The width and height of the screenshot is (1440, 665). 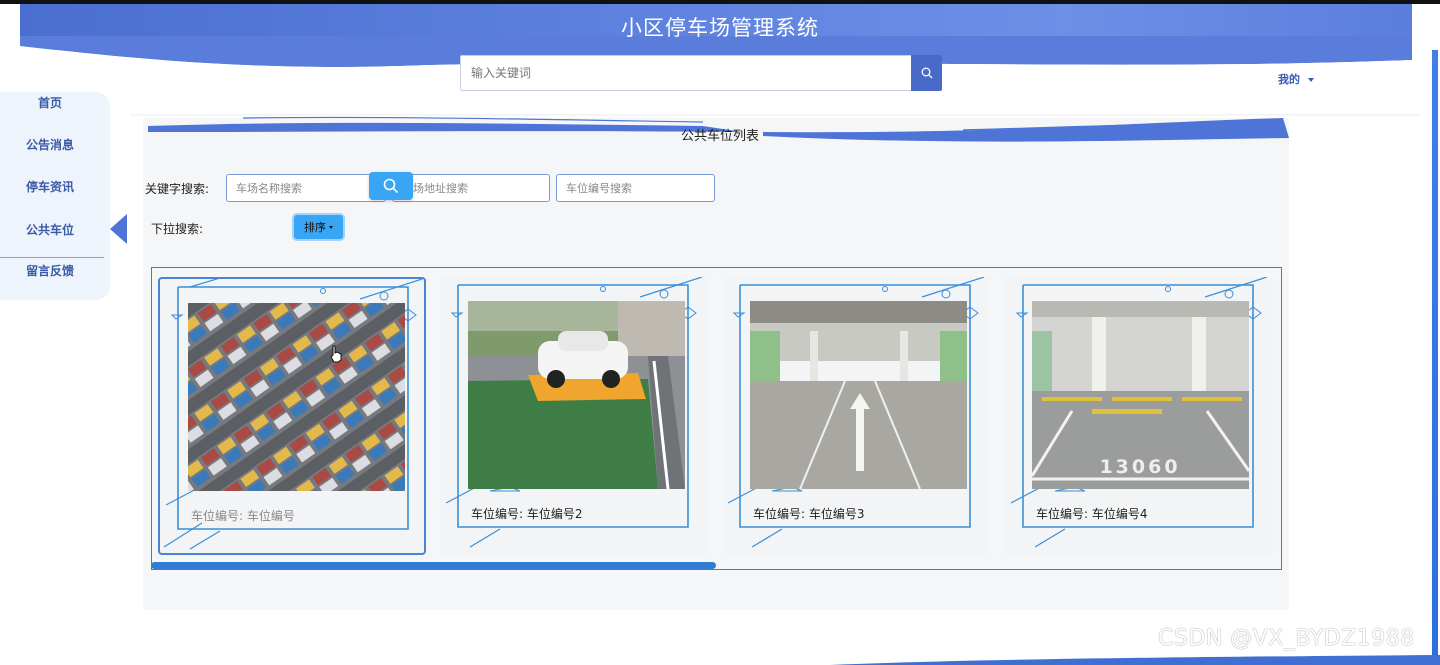 What do you see at coordinates (50, 102) in the screenshot?
I see `sidebar-item-home: 首页` at bounding box center [50, 102].